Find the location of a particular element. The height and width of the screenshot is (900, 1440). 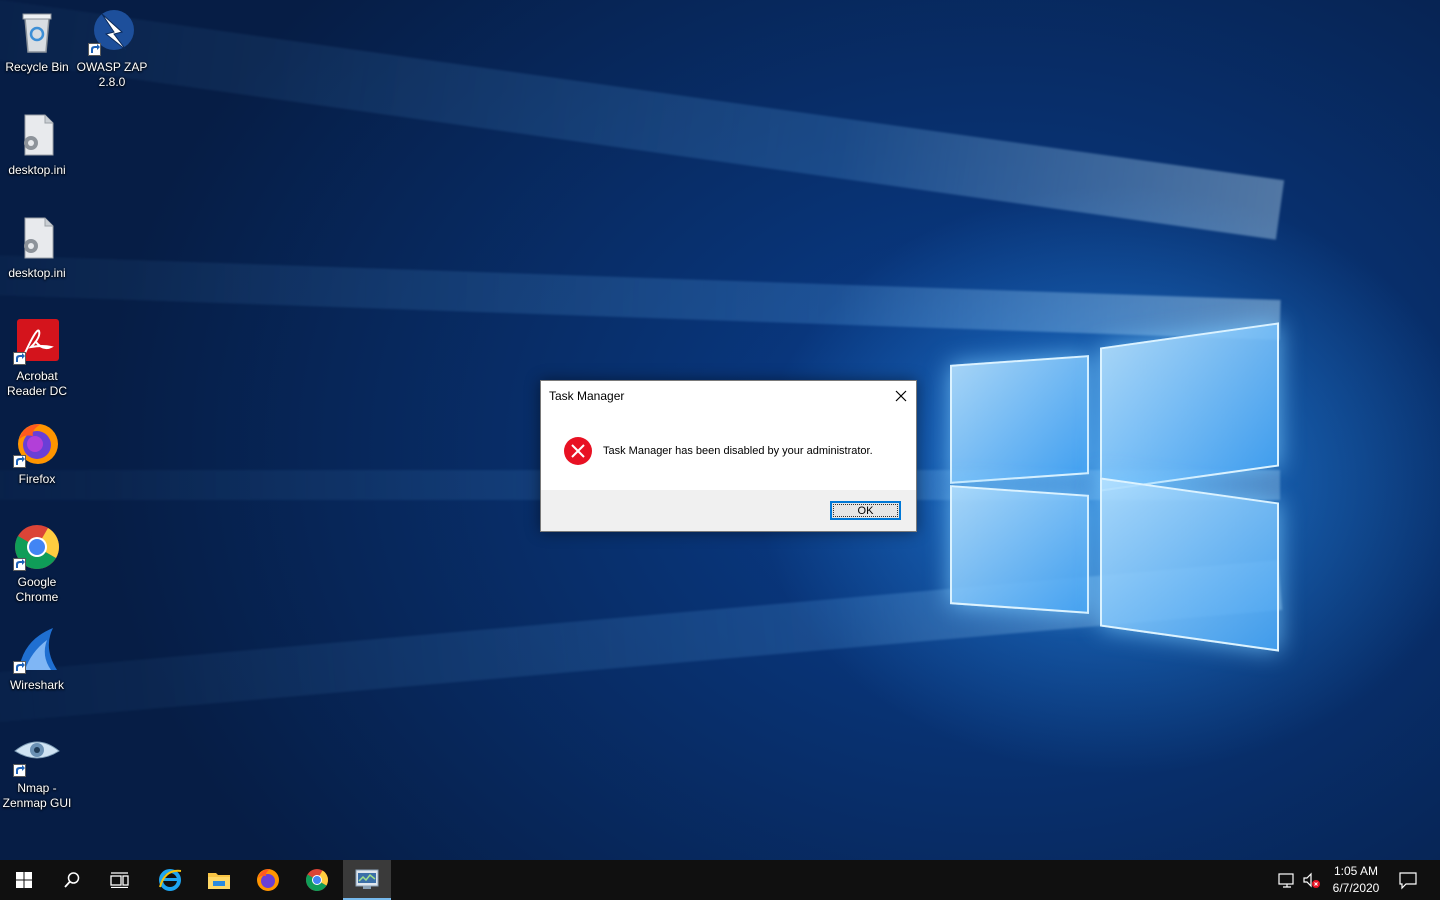

desktop-icon-label: Nmap - Zenmap GUI is located at coordinates (37, 795).